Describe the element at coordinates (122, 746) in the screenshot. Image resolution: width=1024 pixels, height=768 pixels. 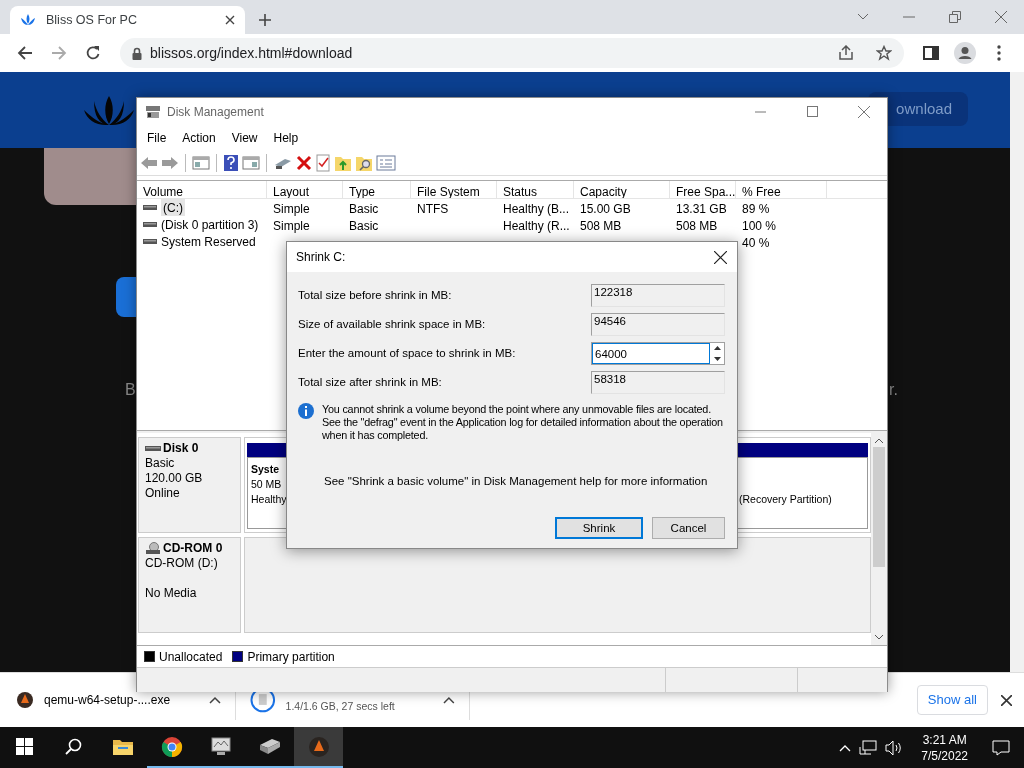
I see `file-explorer-icon` at that location.